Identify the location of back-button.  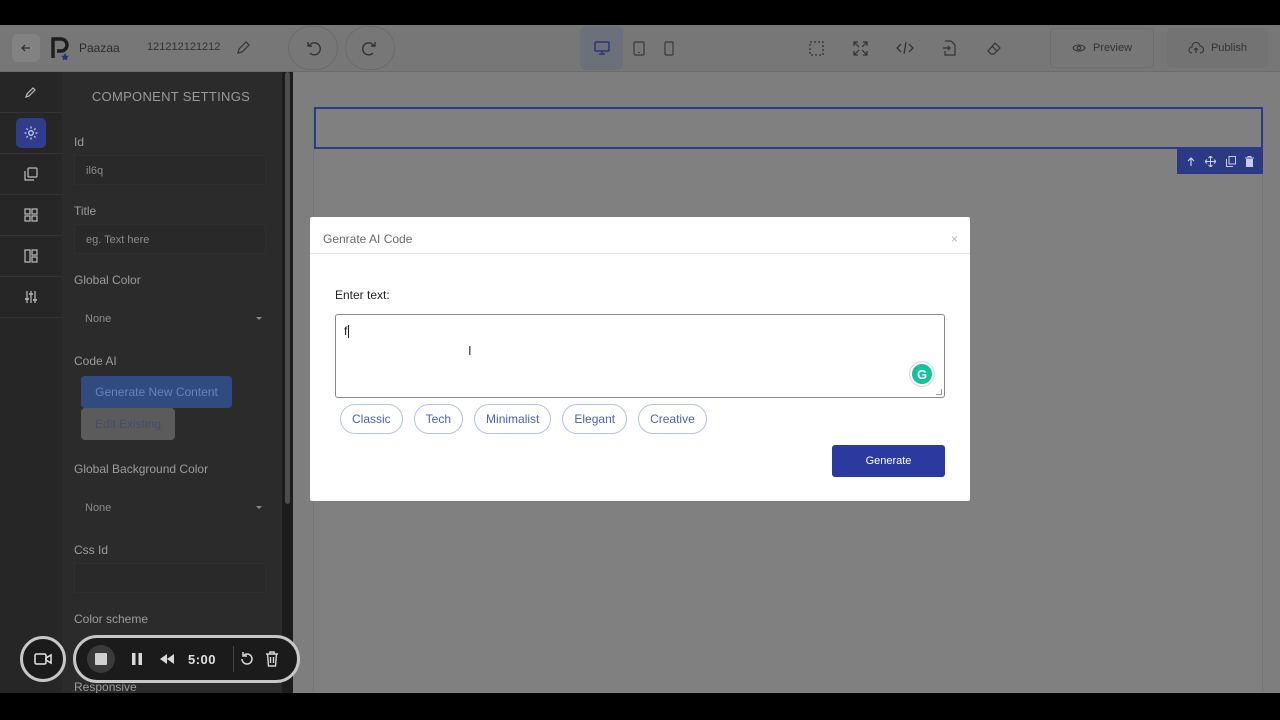
(26, 48).